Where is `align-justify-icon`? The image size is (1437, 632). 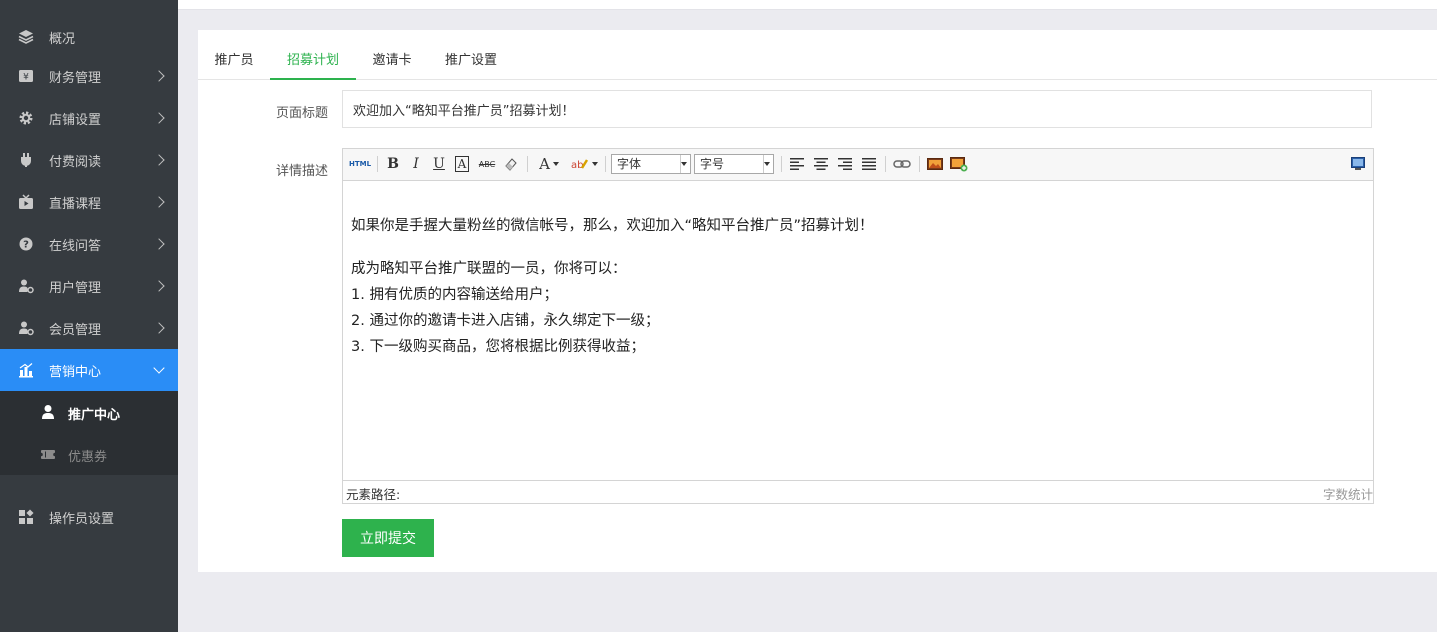 align-justify-icon is located at coordinates (869, 164).